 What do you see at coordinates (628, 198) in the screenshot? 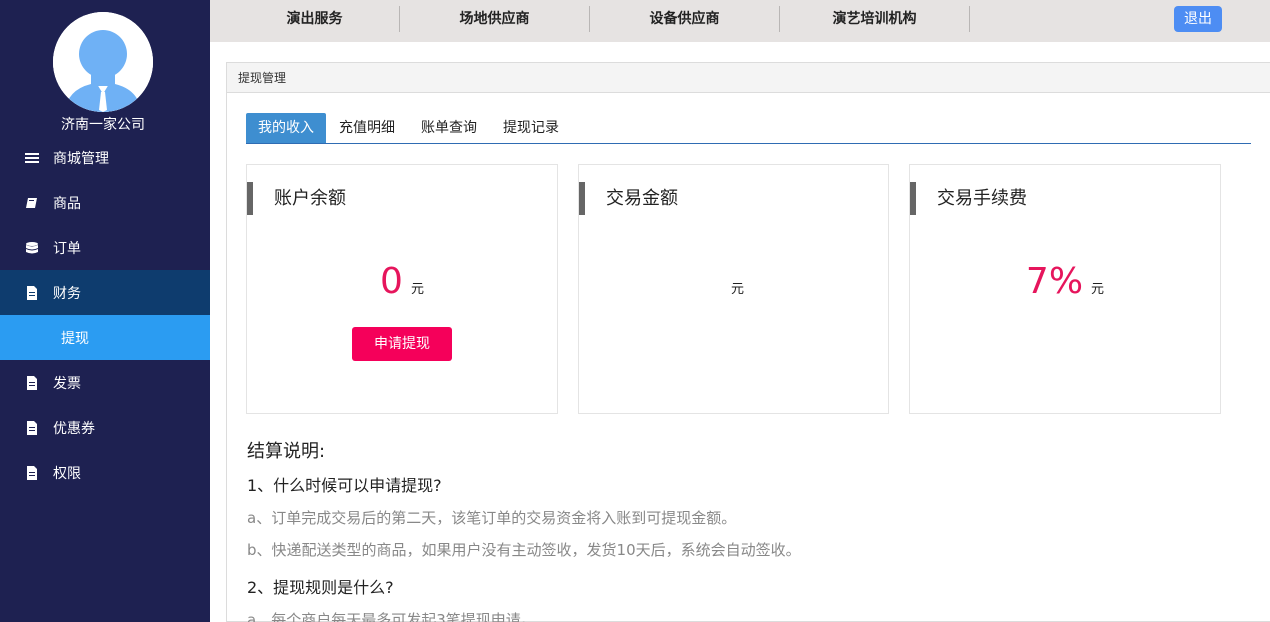
I see `card-title: 交易金额` at bounding box center [628, 198].